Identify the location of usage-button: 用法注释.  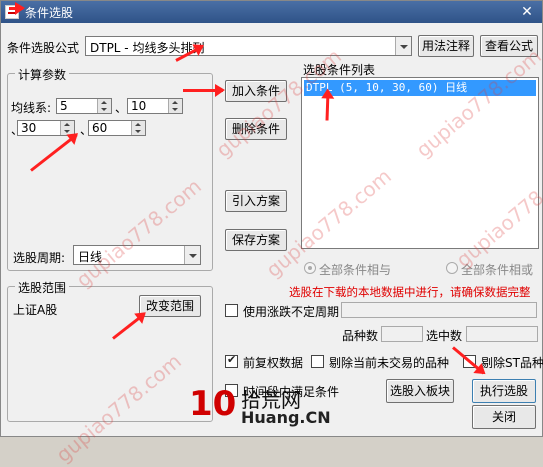
(446, 46).